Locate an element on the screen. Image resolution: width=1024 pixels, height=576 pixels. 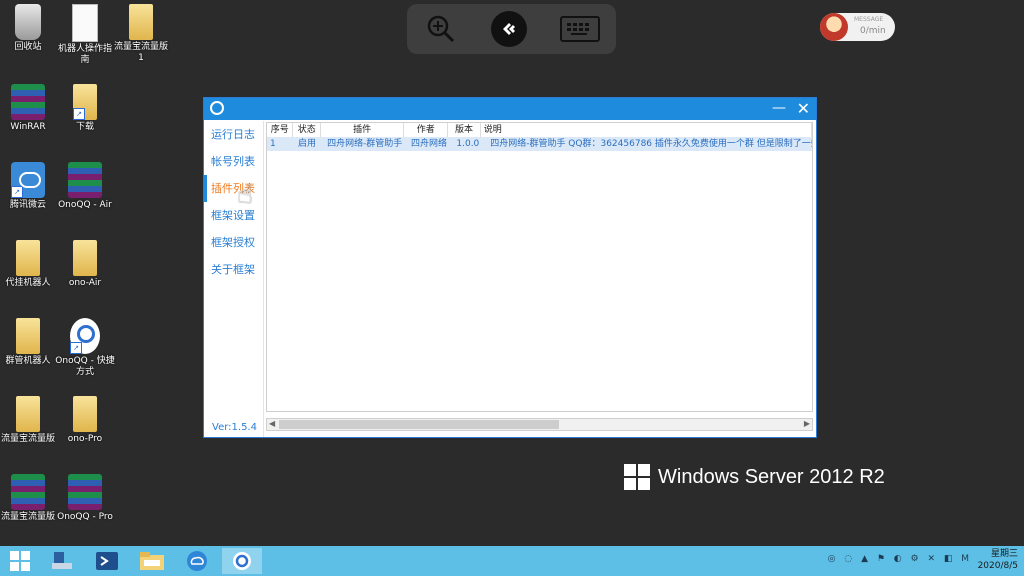
scroll-thumb is located at coordinates (419, 424).